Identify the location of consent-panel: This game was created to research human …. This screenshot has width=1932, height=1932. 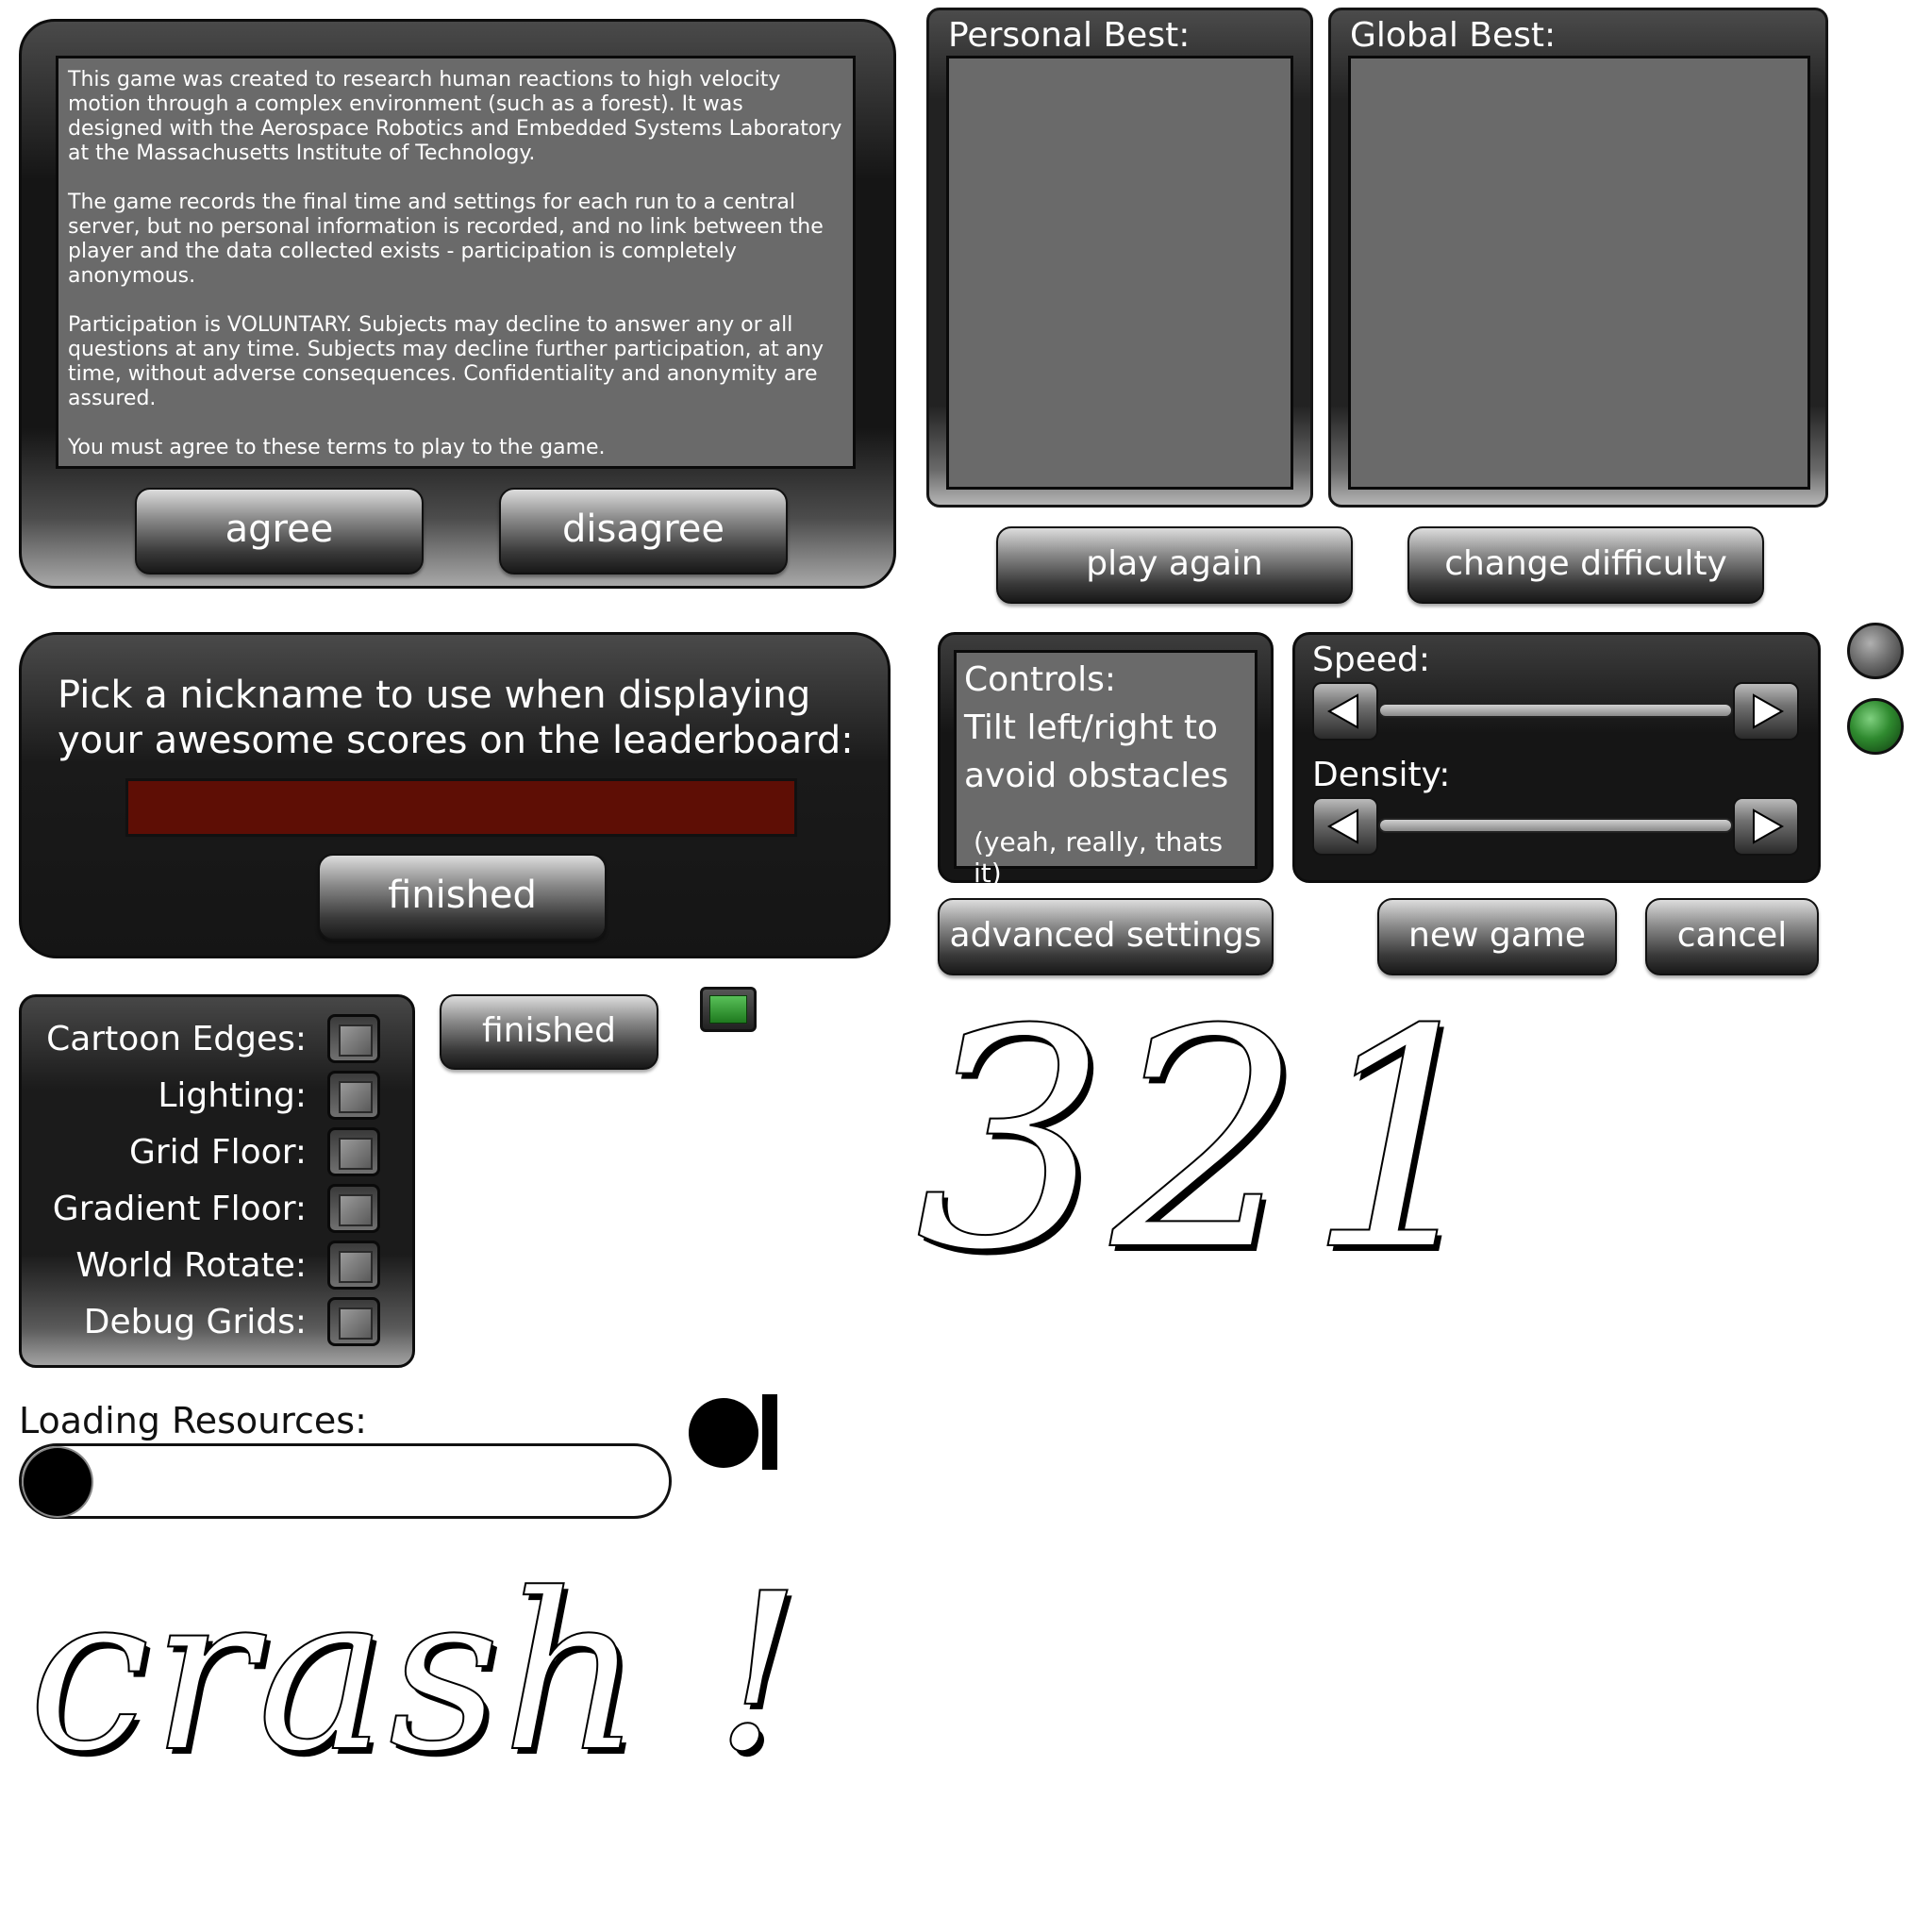
(458, 304).